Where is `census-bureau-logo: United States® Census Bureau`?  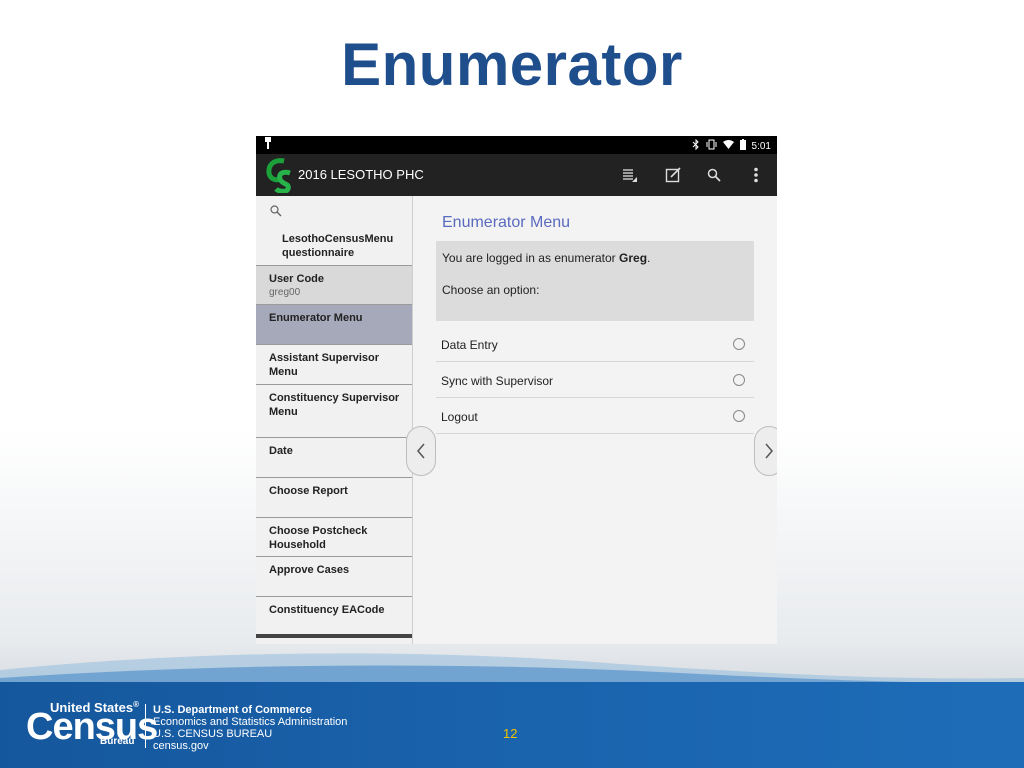 census-bureau-logo: United States® Census Bureau is located at coordinates (92, 725).